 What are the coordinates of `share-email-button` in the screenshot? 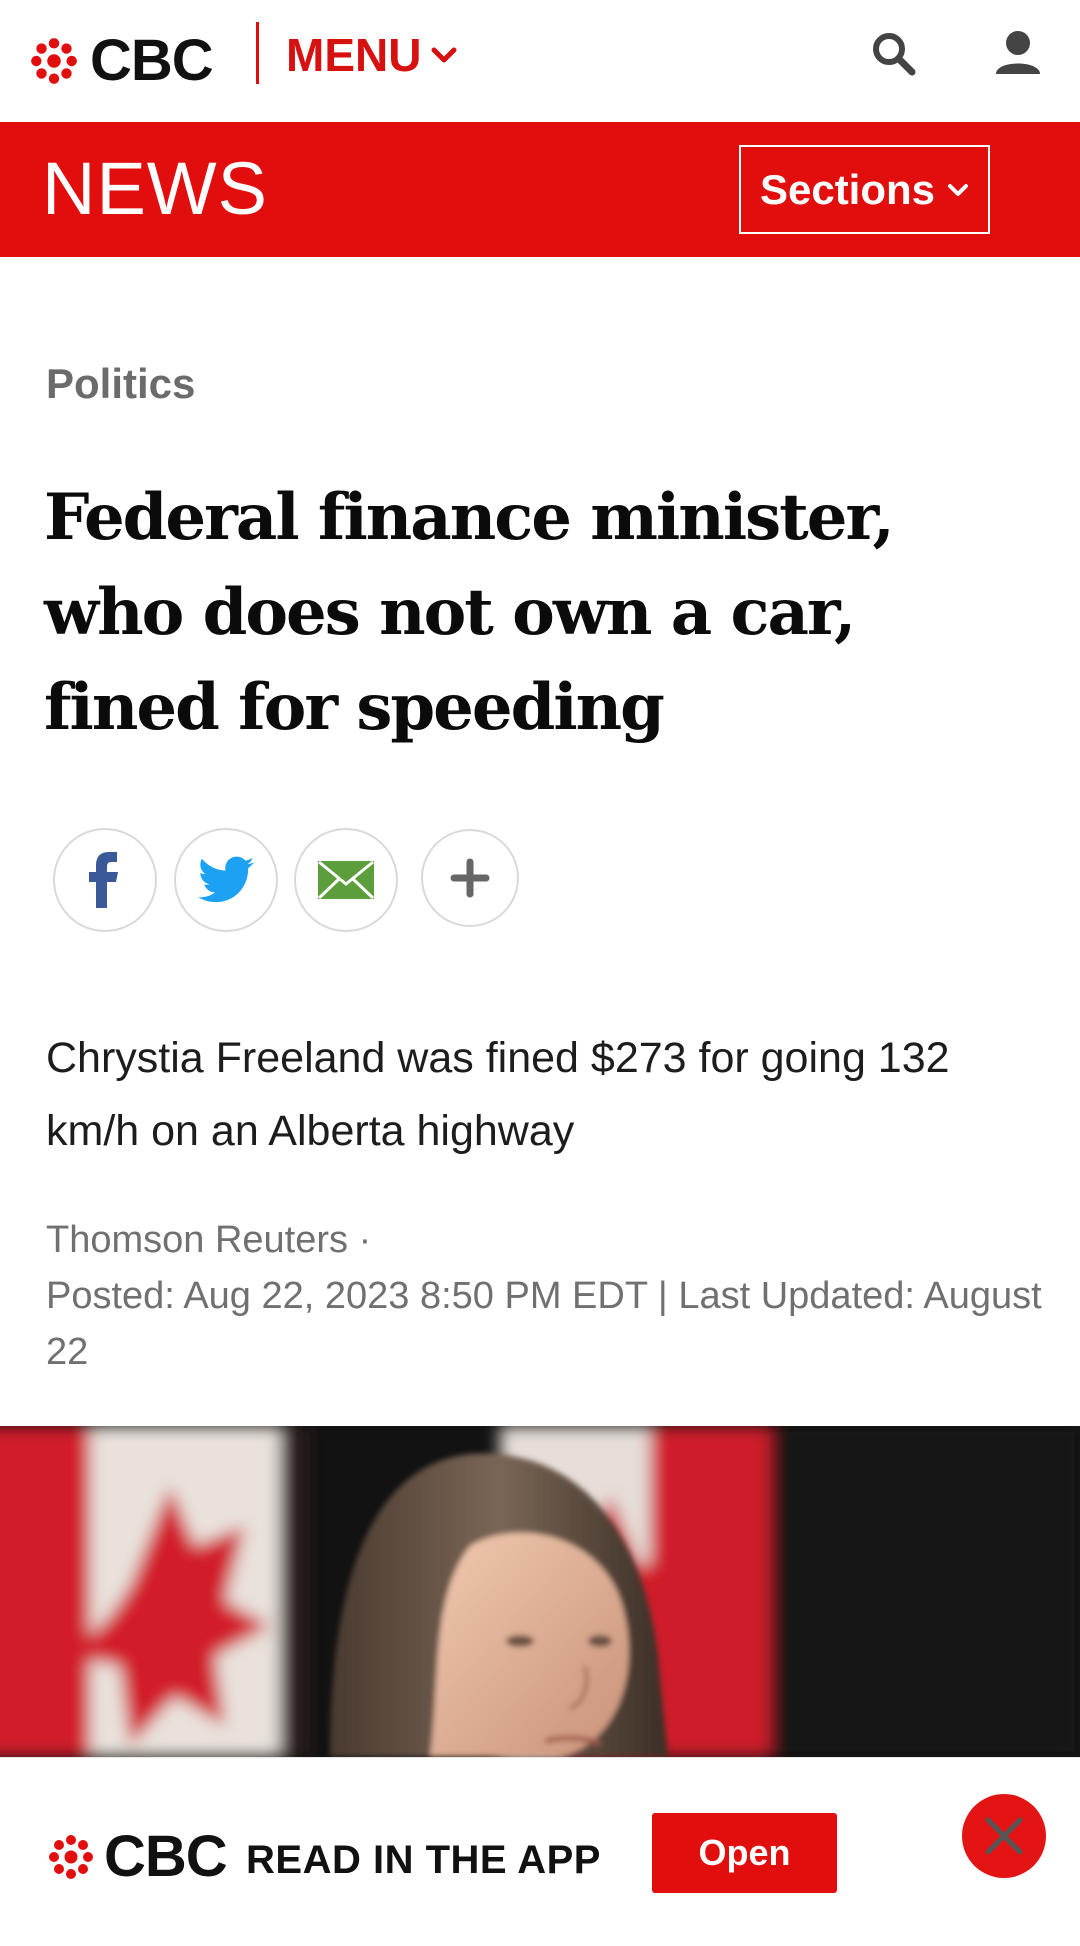 It's located at (346, 880).